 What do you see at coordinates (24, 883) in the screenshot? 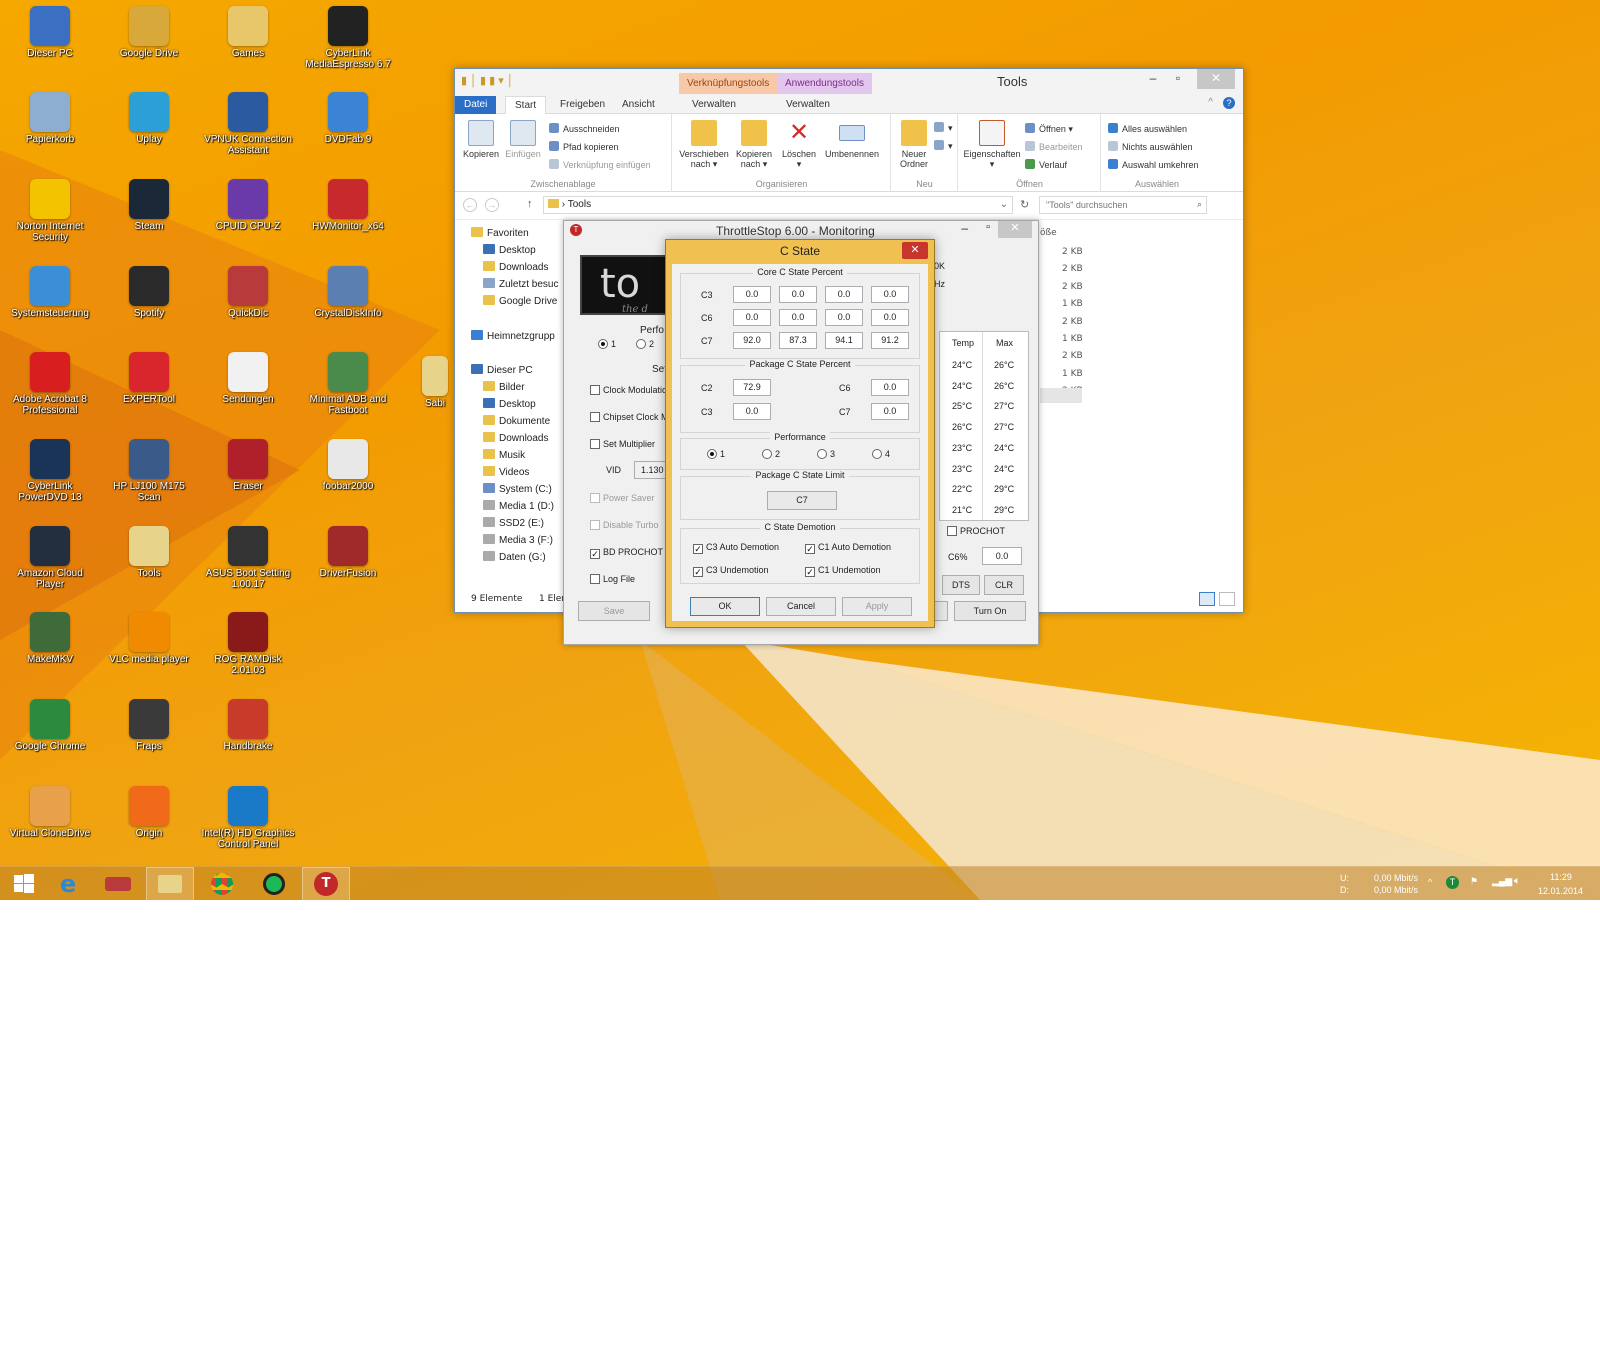
I see `start-button` at bounding box center [24, 883].